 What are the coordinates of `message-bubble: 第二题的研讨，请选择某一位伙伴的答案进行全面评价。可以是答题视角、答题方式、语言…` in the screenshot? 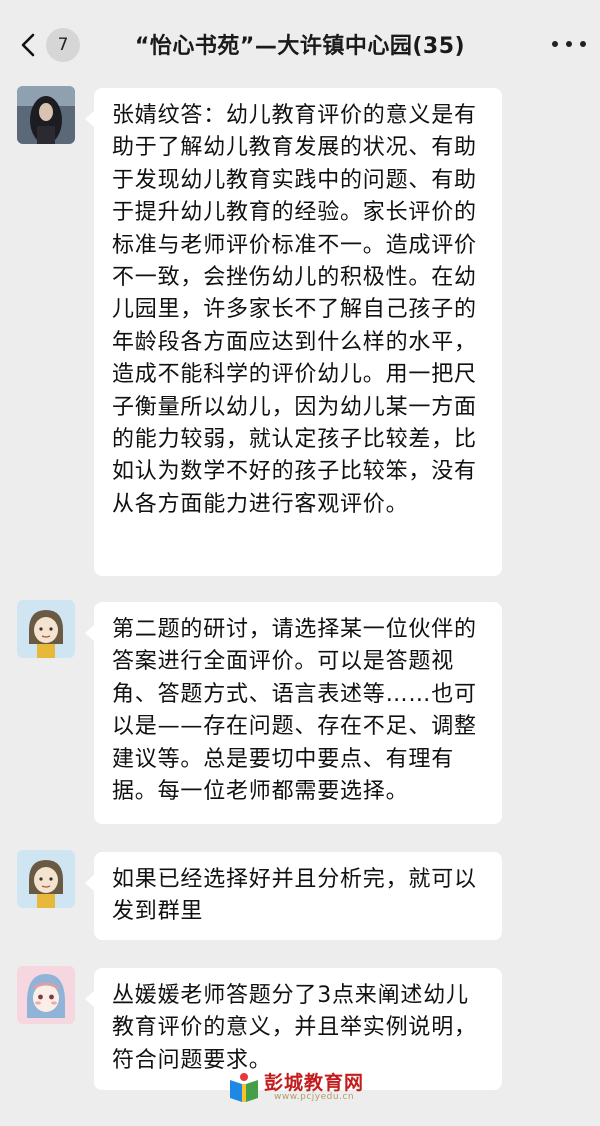 It's located at (293, 713).